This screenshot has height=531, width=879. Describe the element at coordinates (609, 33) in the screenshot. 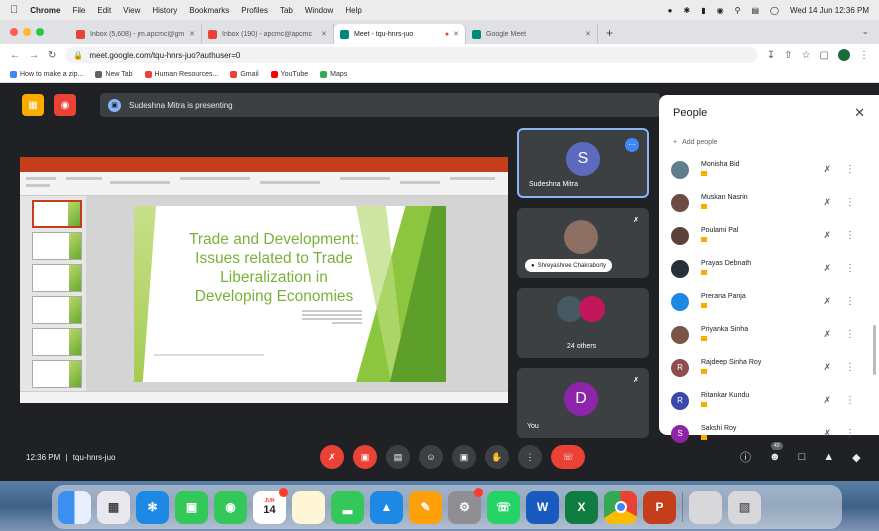

I see `new-tab-button: +` at that location.